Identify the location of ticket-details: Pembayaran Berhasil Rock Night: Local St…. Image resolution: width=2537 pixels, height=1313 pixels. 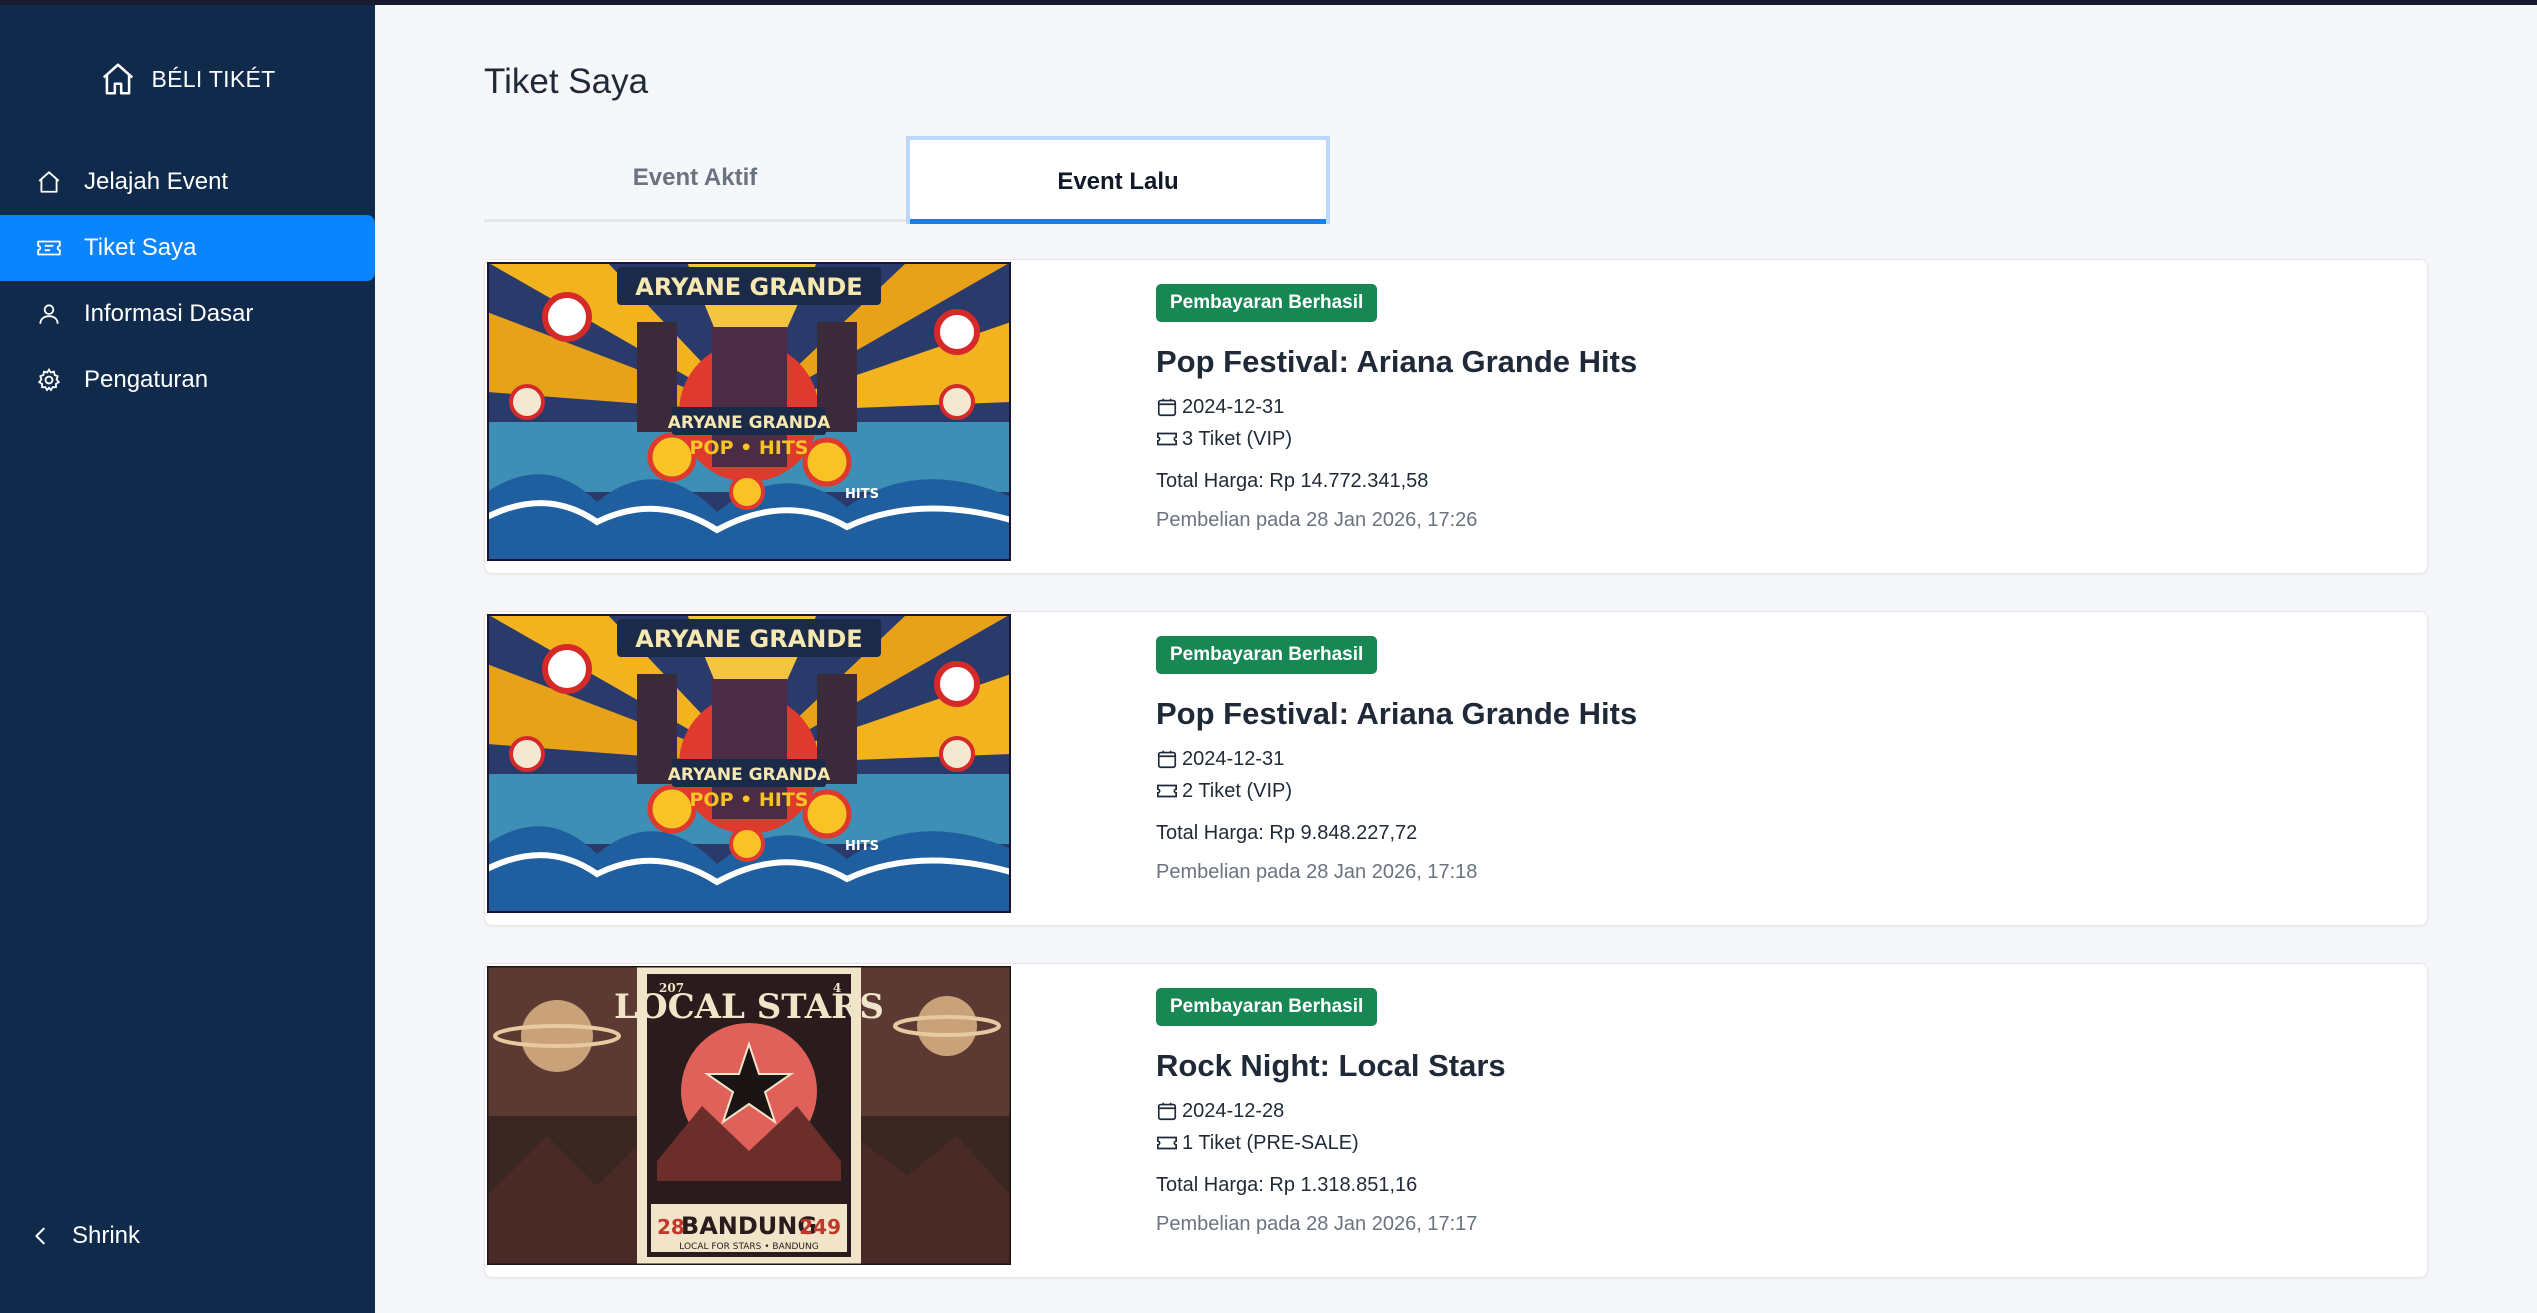
(1331, 1112).